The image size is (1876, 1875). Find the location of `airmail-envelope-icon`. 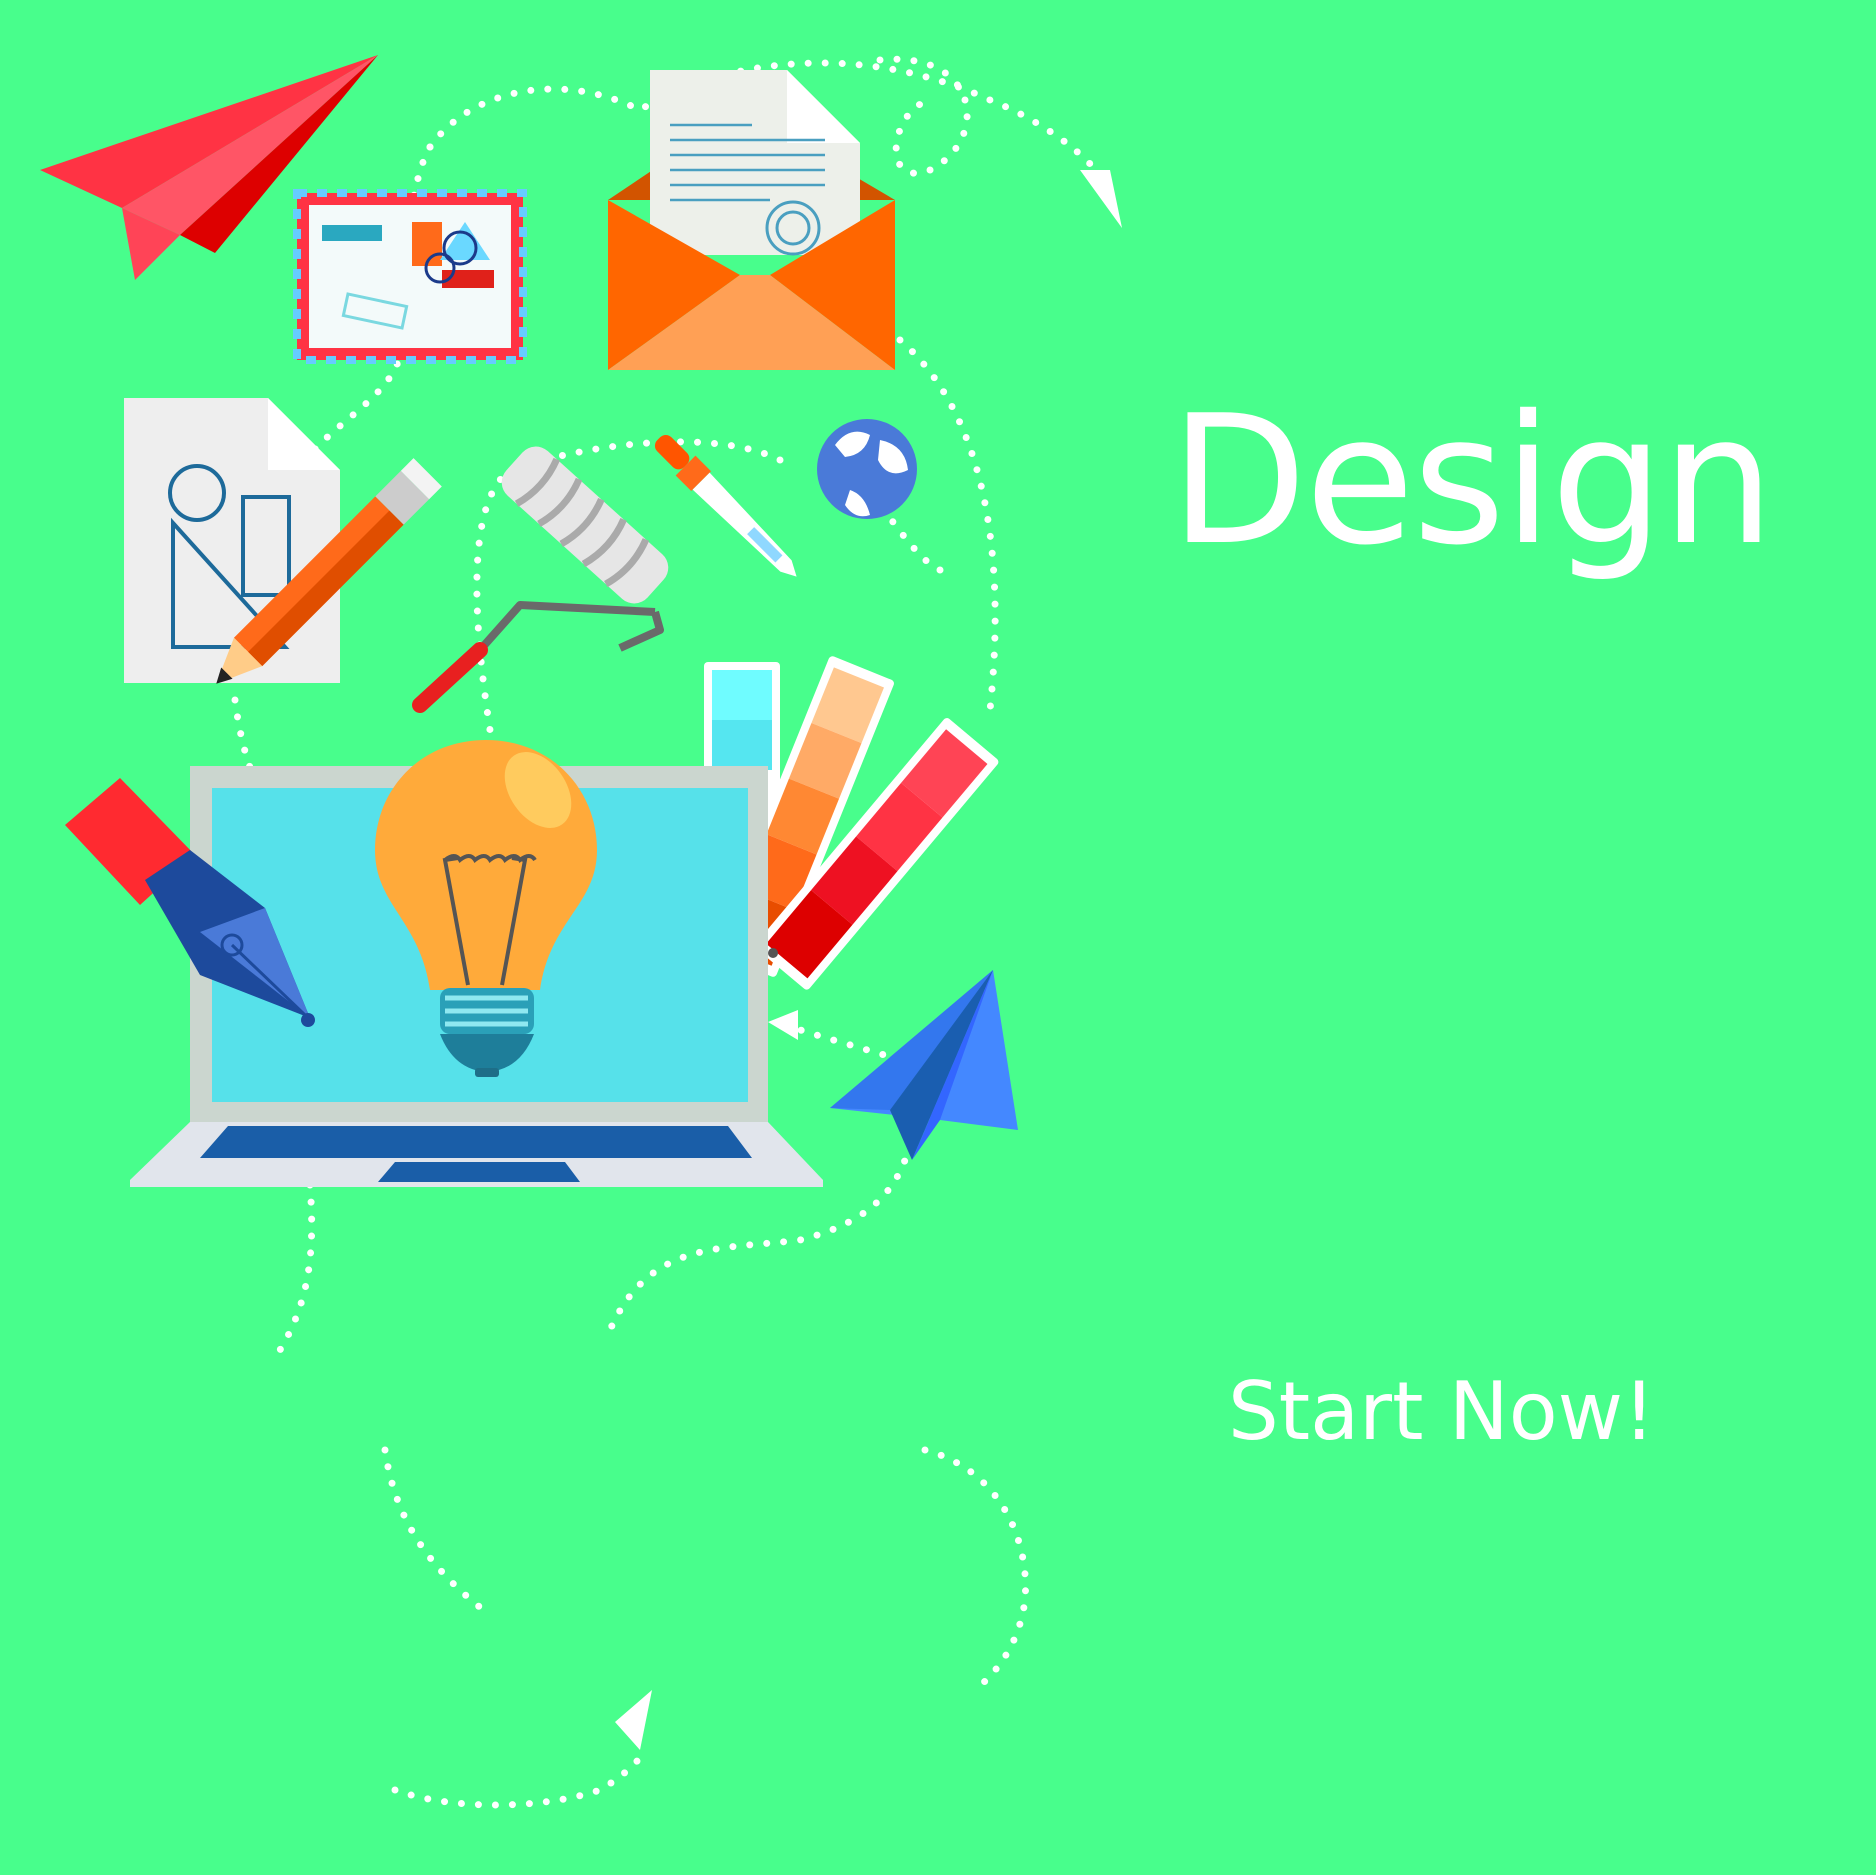

airmail-envelope-icon is located at coordinates (410, 276).